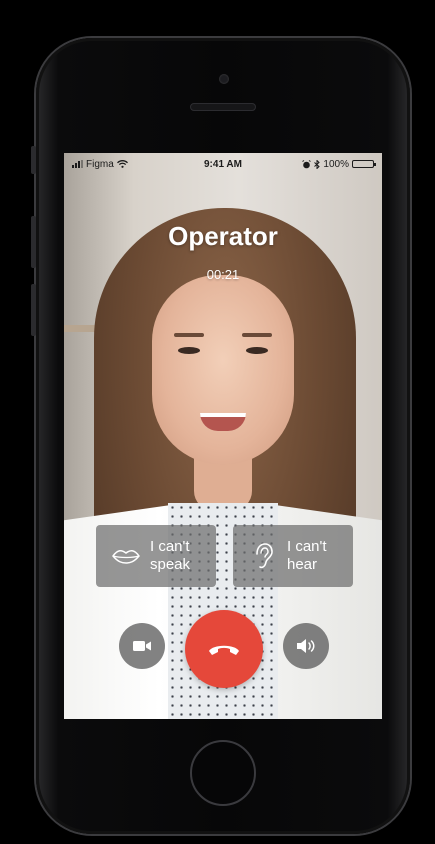 The width and height of the screenshot is (435, 844). Describe the element at coordinates (302, 564) in the screenshot. I see `cant-hear-label-line2: hear` at that location.